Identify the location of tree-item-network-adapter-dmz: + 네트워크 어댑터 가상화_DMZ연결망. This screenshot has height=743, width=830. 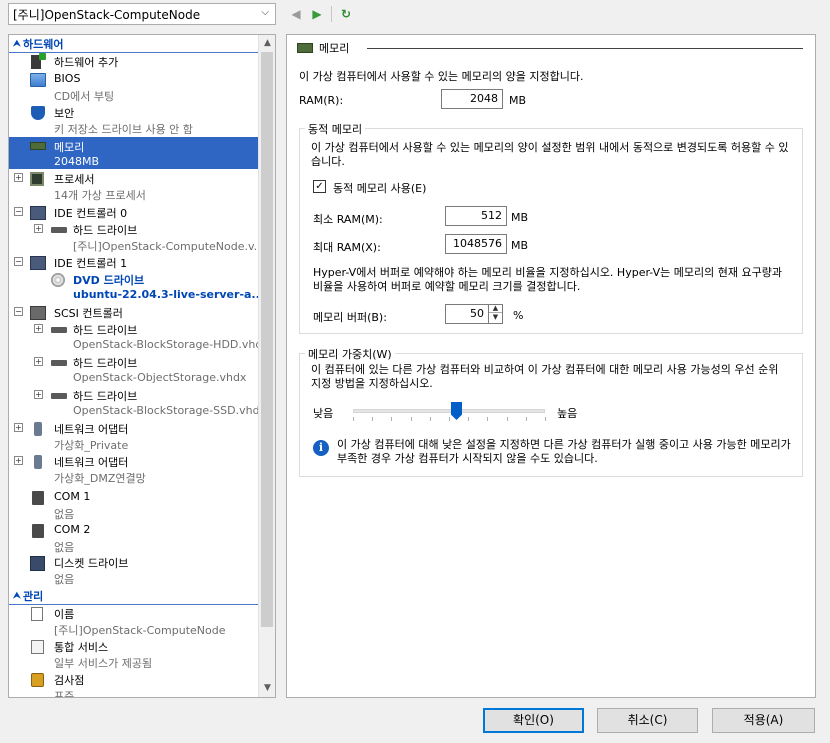
(134, 470).